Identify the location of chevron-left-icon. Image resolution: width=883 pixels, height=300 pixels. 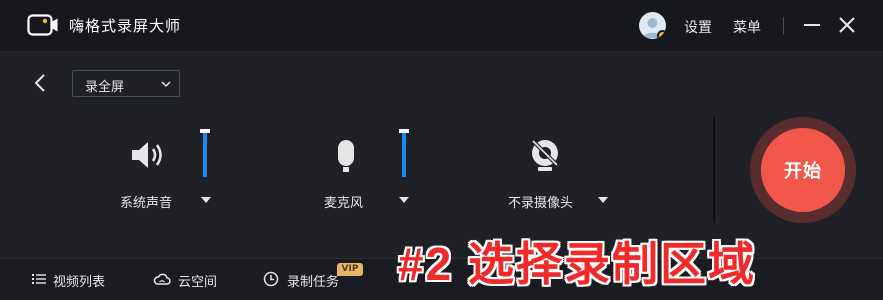
(40, 83).